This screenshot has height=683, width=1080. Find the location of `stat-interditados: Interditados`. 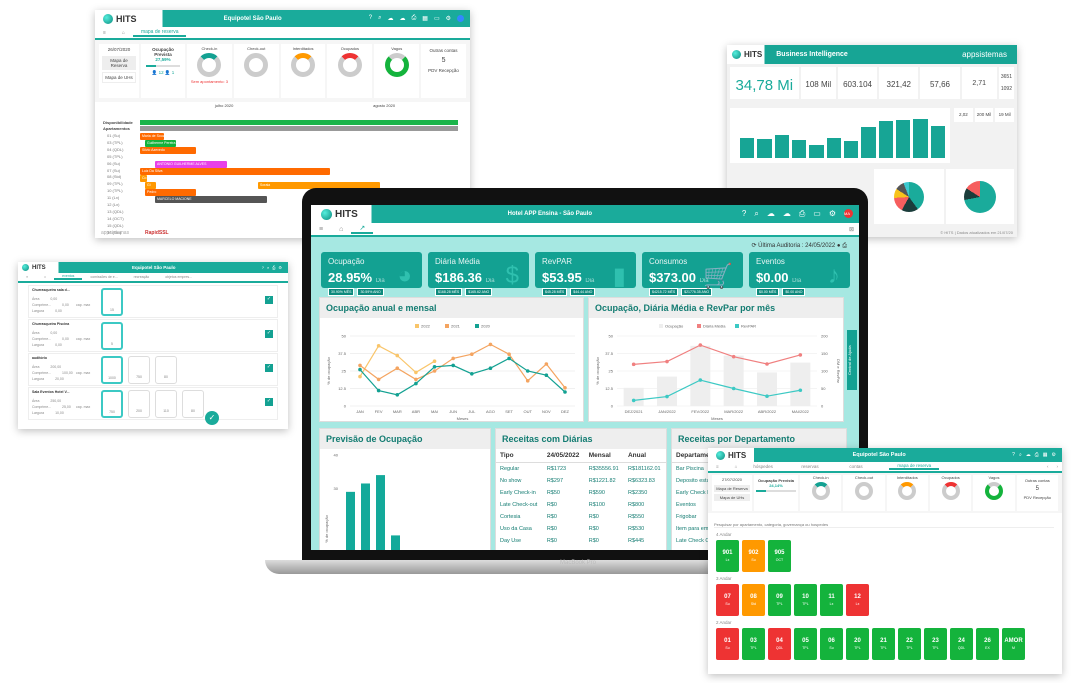

stat-interditados: Interditados is located at coordinates (907, 493).